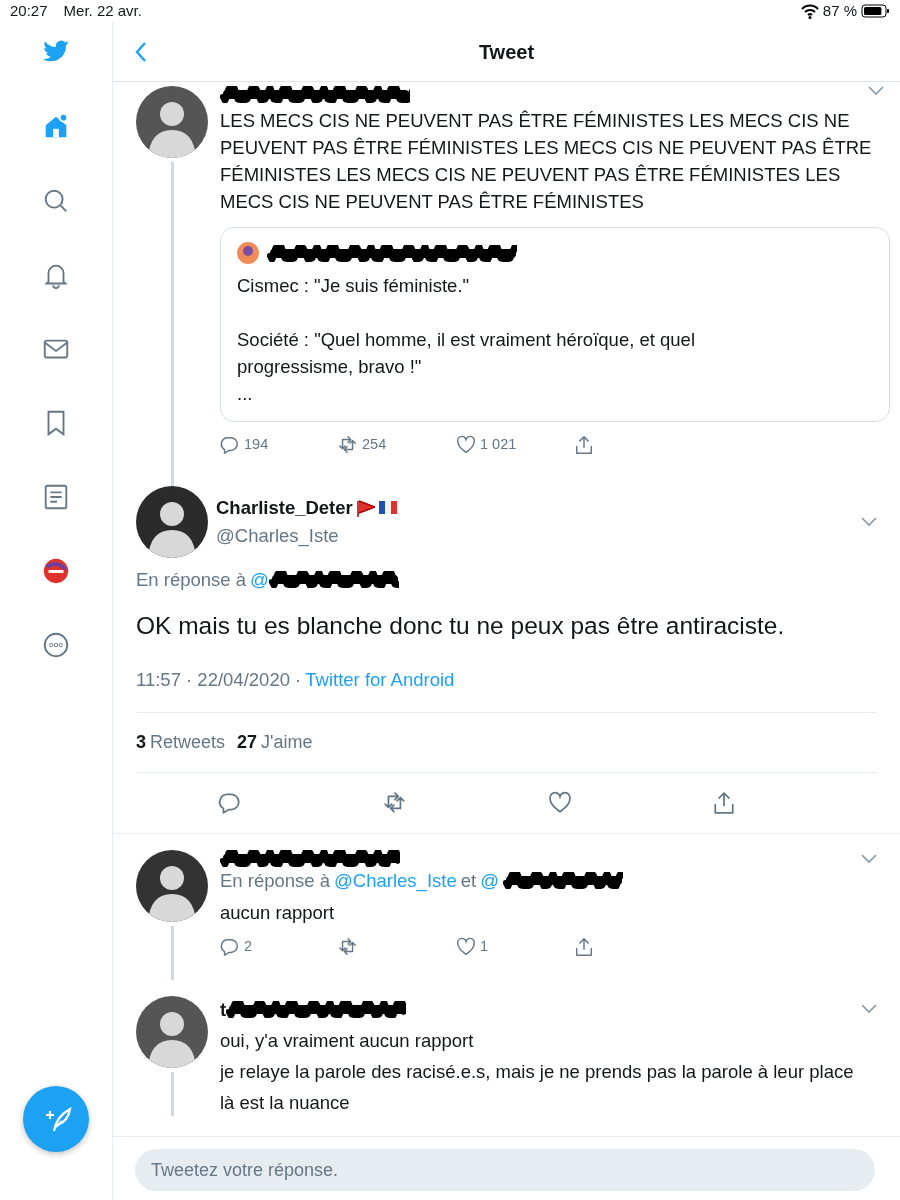 The height and width of the screenshot is (1200, 900). I want to click on quoted-text: Cismec : "Je suis féministe.", so click(354, 286).